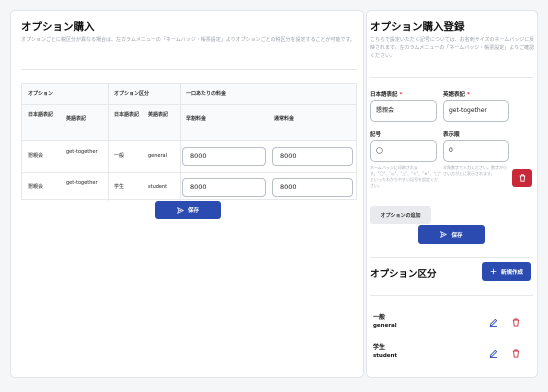 The height and width of the screenshot is (392, 548). Describe the element at coordinates (403, 151) in the screenshot. I see `symbol-select: ◯` at that location.